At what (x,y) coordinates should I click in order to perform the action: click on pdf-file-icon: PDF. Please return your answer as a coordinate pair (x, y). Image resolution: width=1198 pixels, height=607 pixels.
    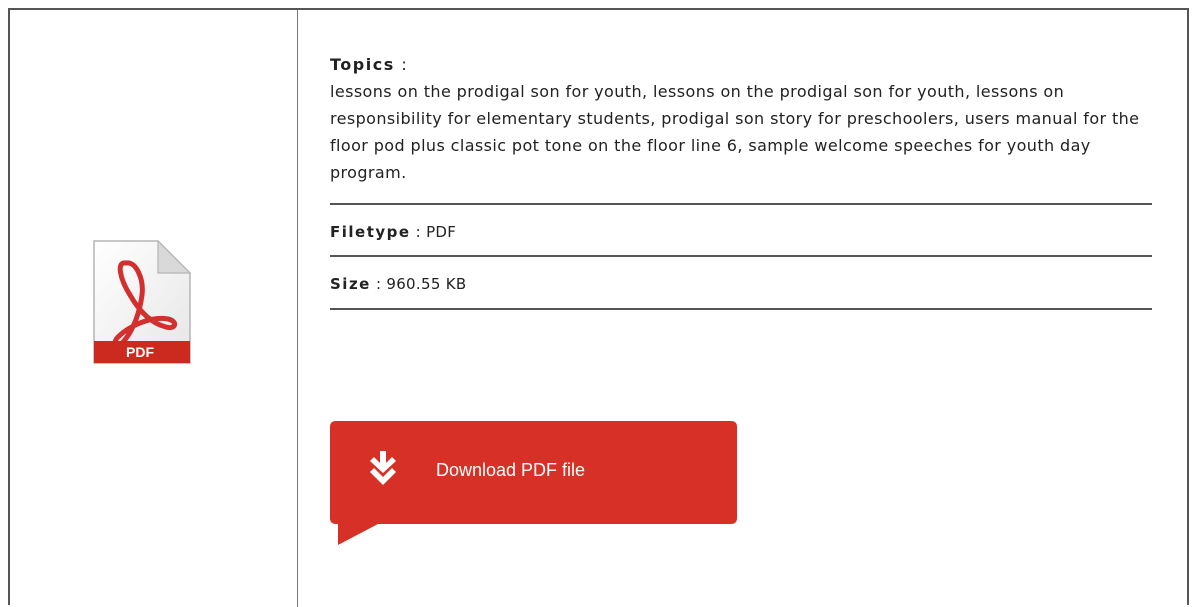
    Looking at the image, I should click on (140, 301).